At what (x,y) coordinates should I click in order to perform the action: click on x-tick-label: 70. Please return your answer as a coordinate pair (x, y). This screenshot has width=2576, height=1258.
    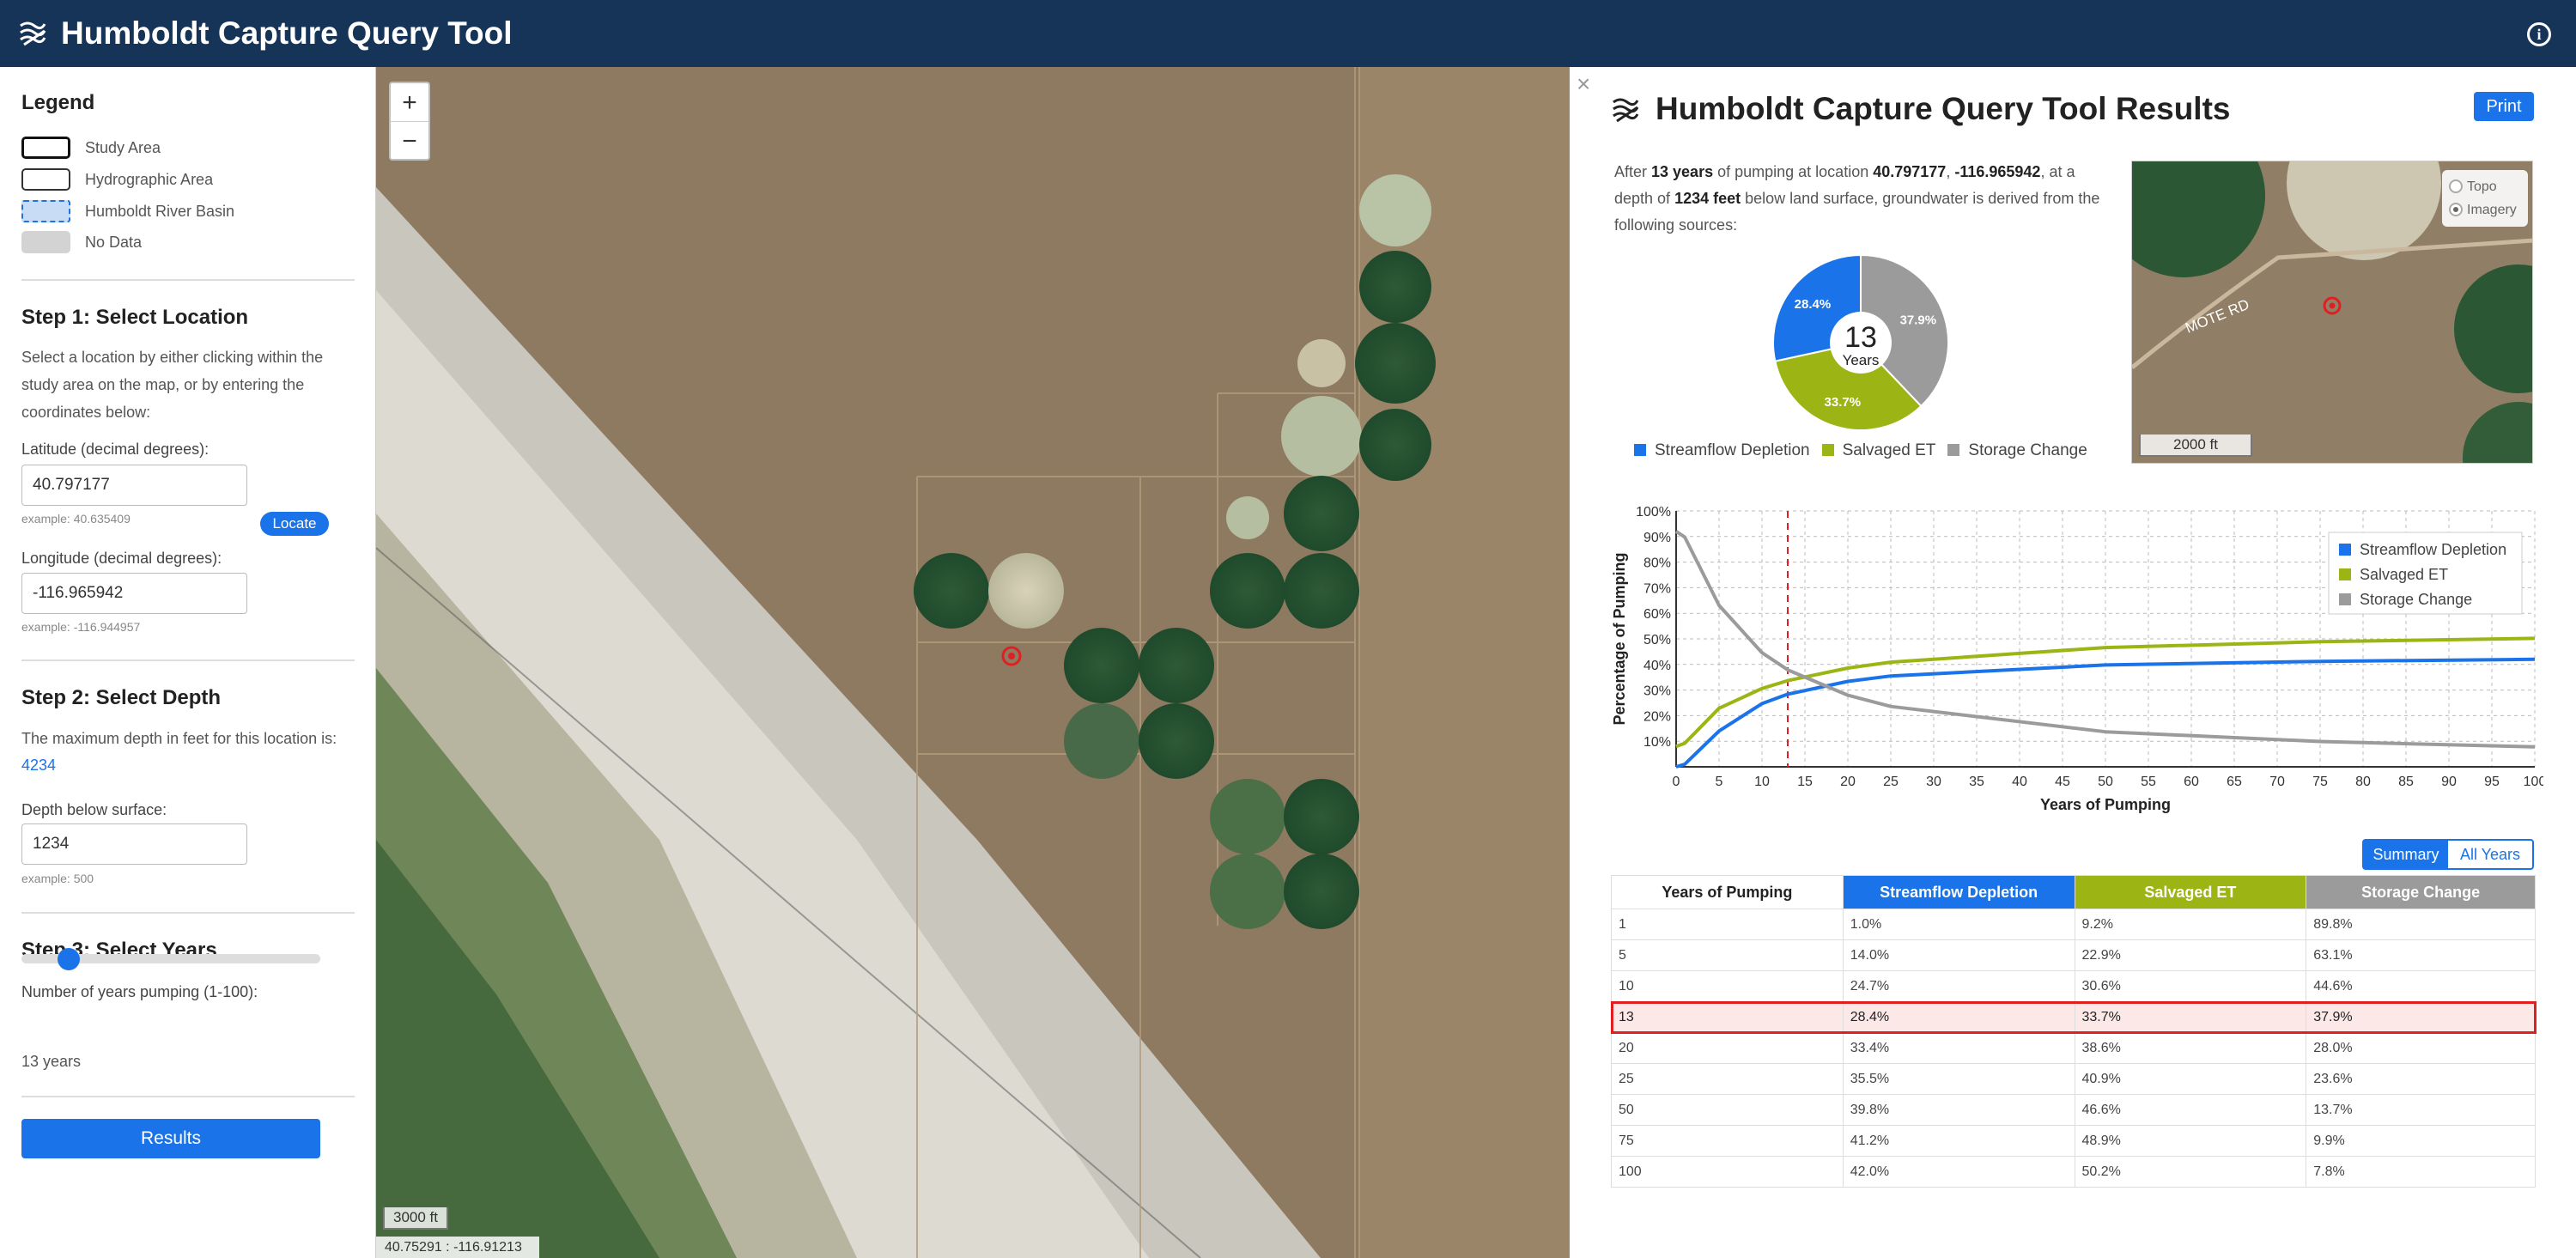
    Looking at the image, I should click on (2277, 782).